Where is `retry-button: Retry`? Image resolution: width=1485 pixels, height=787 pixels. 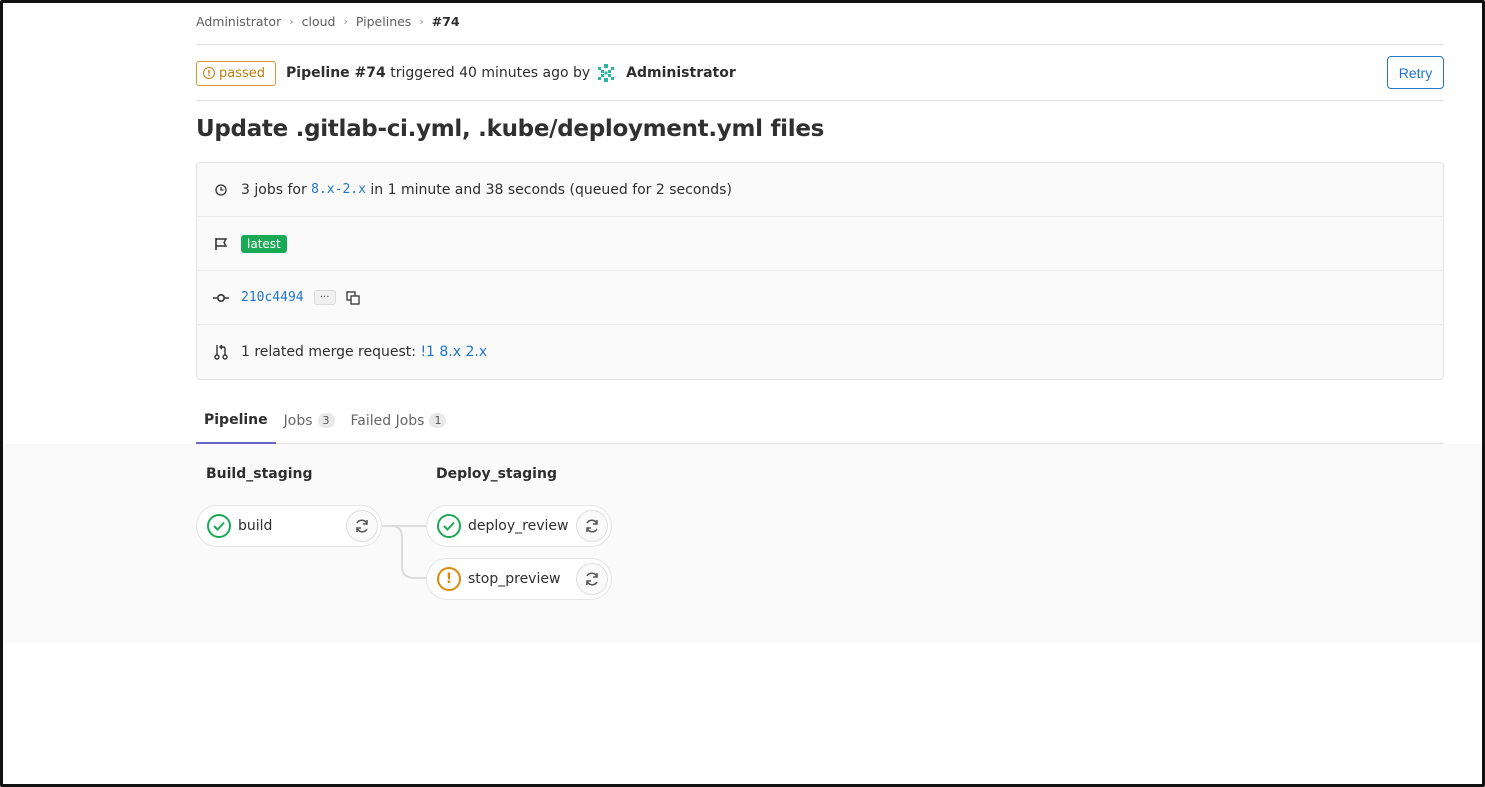
retry-button: Retry is located at coordinates (1415, 72).